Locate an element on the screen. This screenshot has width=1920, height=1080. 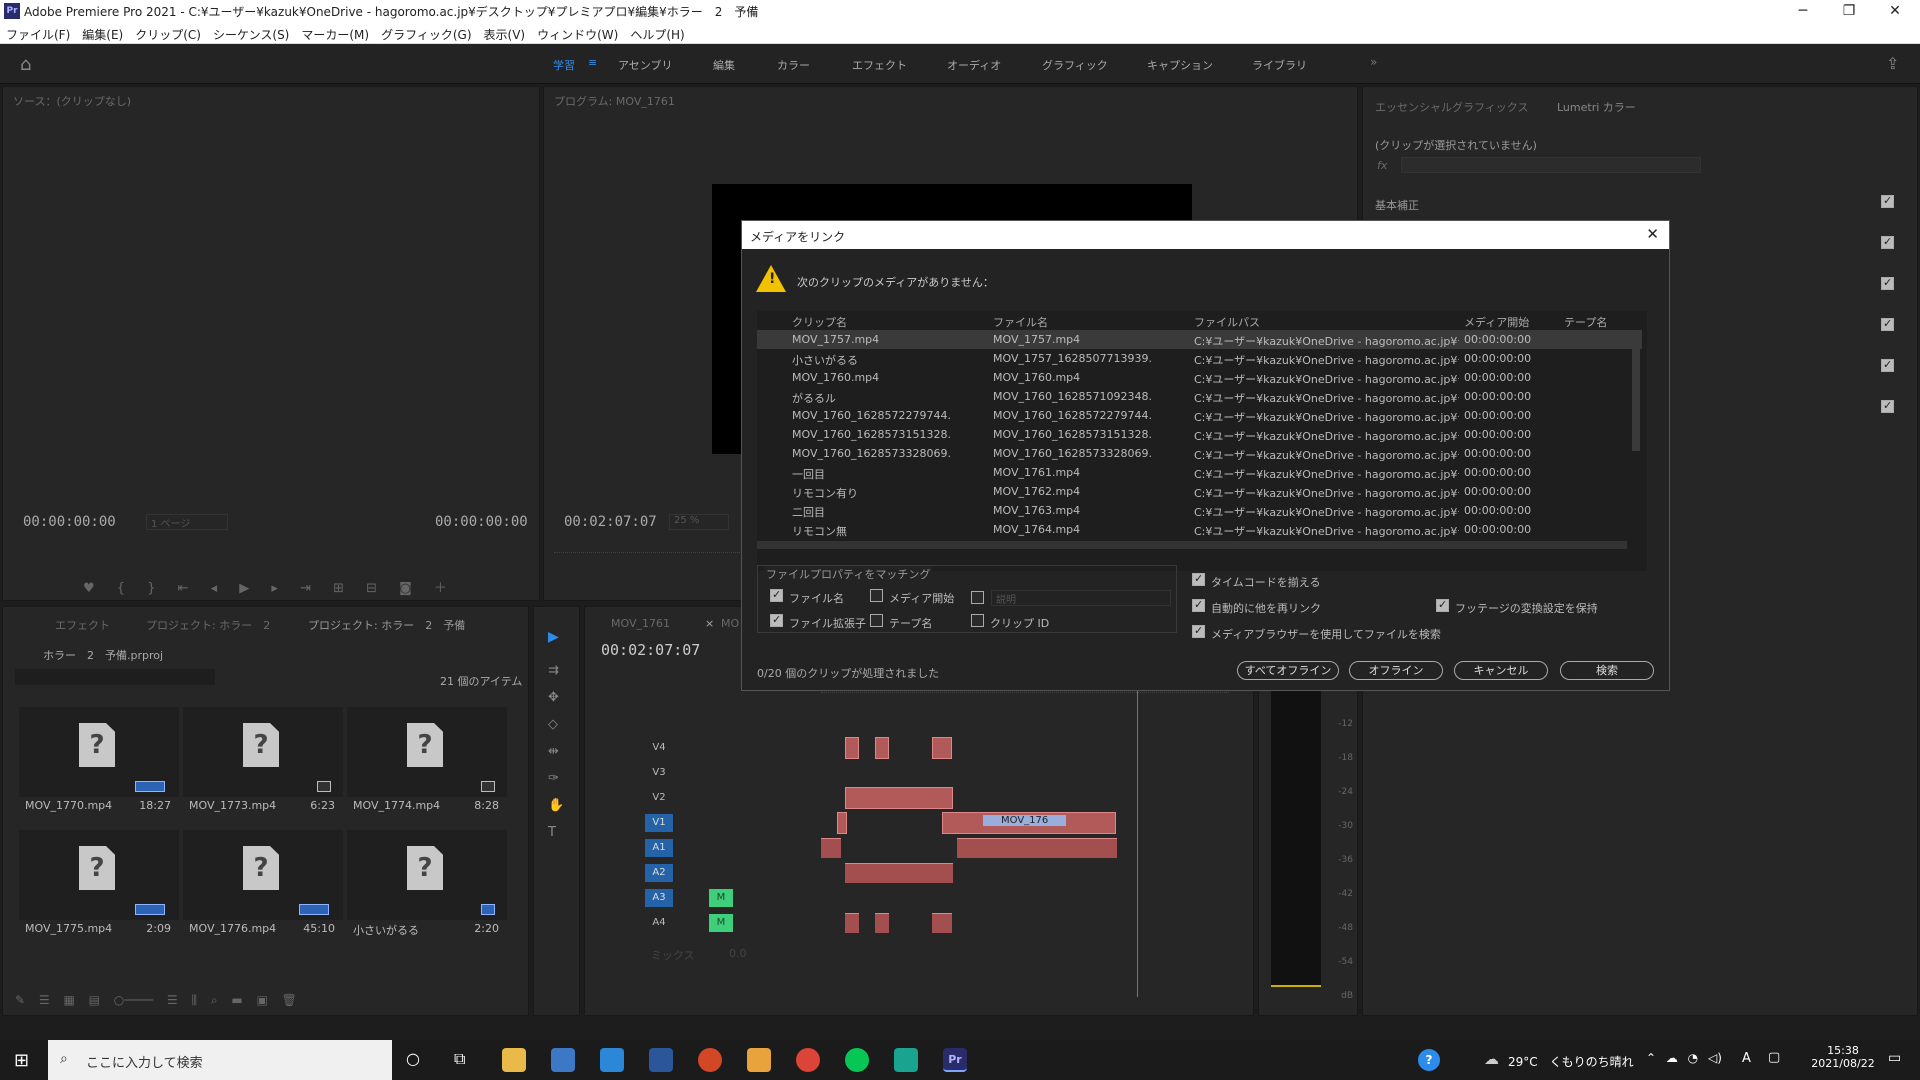
timeline-clip-mov176: MOV_176 is located at coordinates (1029, 823).